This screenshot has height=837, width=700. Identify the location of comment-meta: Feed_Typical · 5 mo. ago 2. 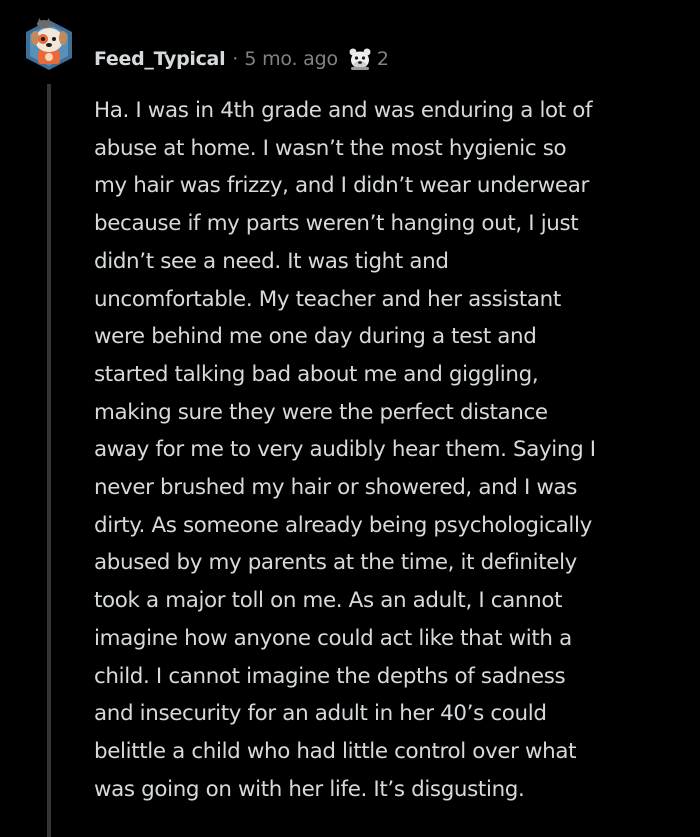
(241, 59).